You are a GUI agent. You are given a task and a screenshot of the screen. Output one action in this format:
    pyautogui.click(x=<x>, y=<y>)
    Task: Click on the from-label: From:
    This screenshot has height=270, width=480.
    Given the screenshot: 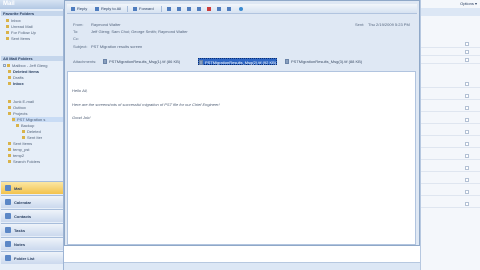 What is the action you would take?
    pyautogui.click(x=78, y=24)
    